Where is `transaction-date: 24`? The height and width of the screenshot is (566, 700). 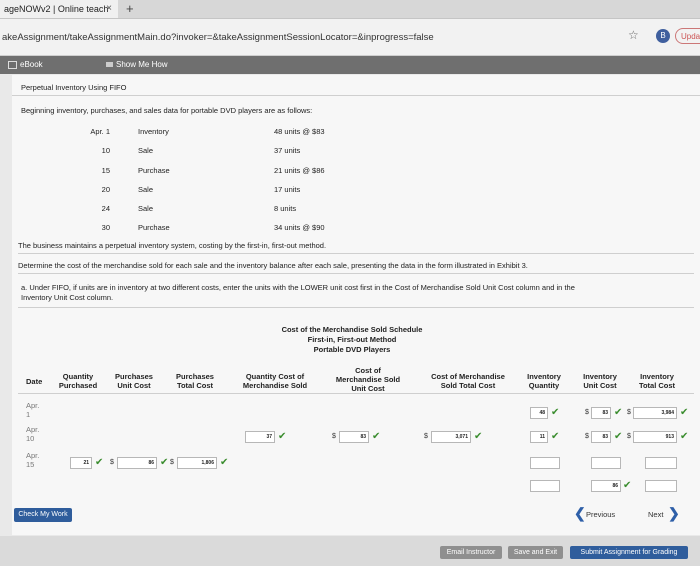
transaction-date: 24 is located at coordinates (105, 208).